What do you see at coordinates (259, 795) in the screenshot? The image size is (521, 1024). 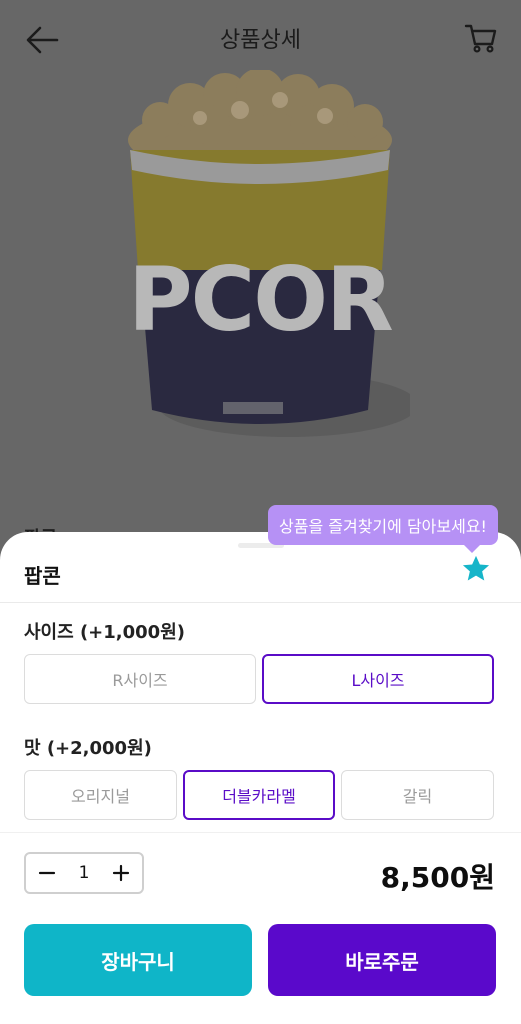 I see `flavor-option-double-caramel: 더블카라멜` at bounding box center [259, 795].